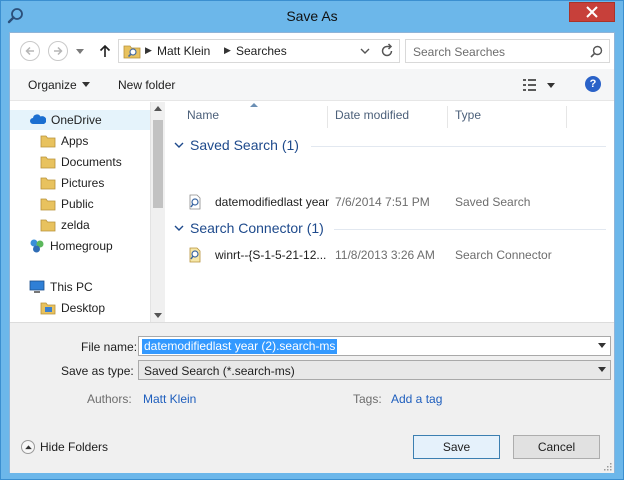 The image size is (624, 480). Describe the element at coordinates (37, 246) in the screenshot. I see `homegroup-icon` at that location.